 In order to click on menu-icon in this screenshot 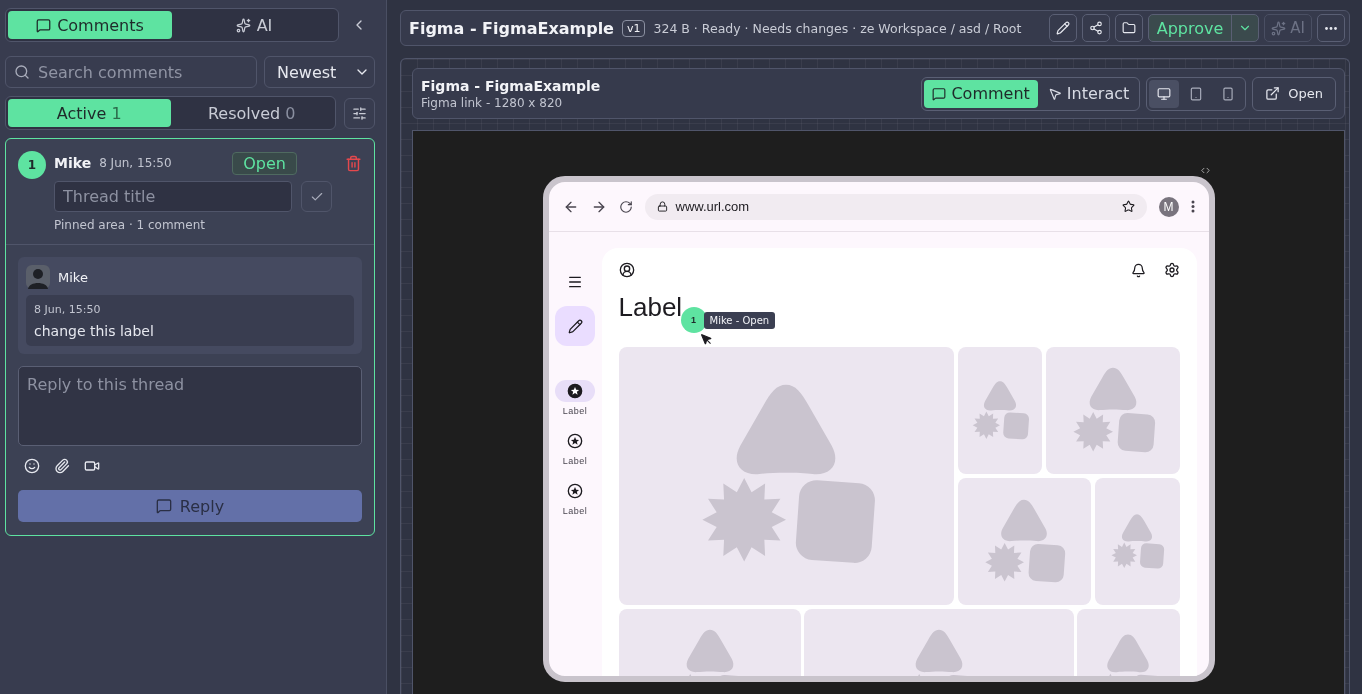, I will do `click(575, 282)`.